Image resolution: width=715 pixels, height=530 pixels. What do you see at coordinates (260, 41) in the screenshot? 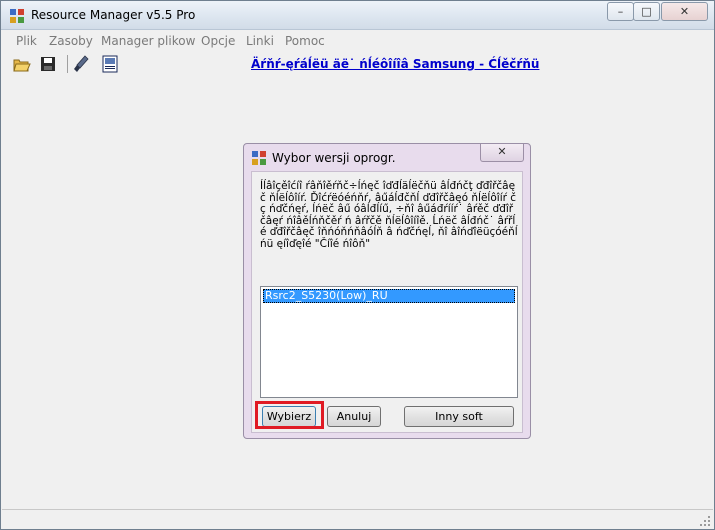
I see `menu-linki: Linki` at bounding box center [260, 41].